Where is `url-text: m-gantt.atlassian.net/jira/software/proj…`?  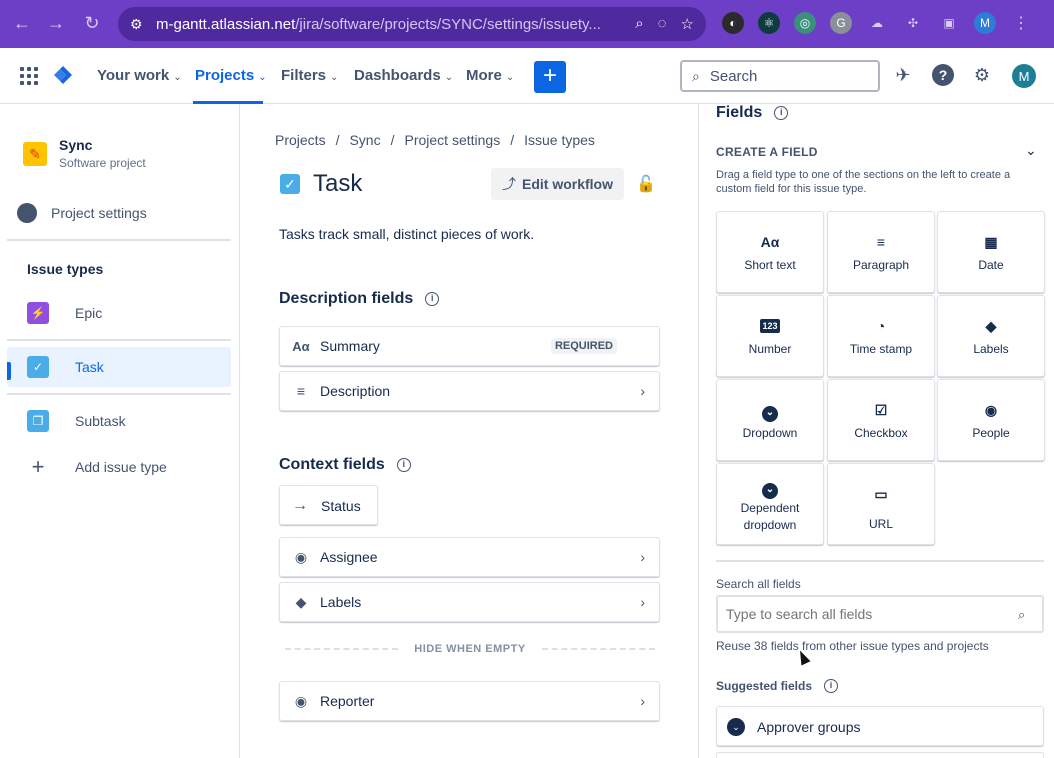 url-text: m-gantt.atlassian.net/jira/software/proj… is located at coordinates (395, 24).